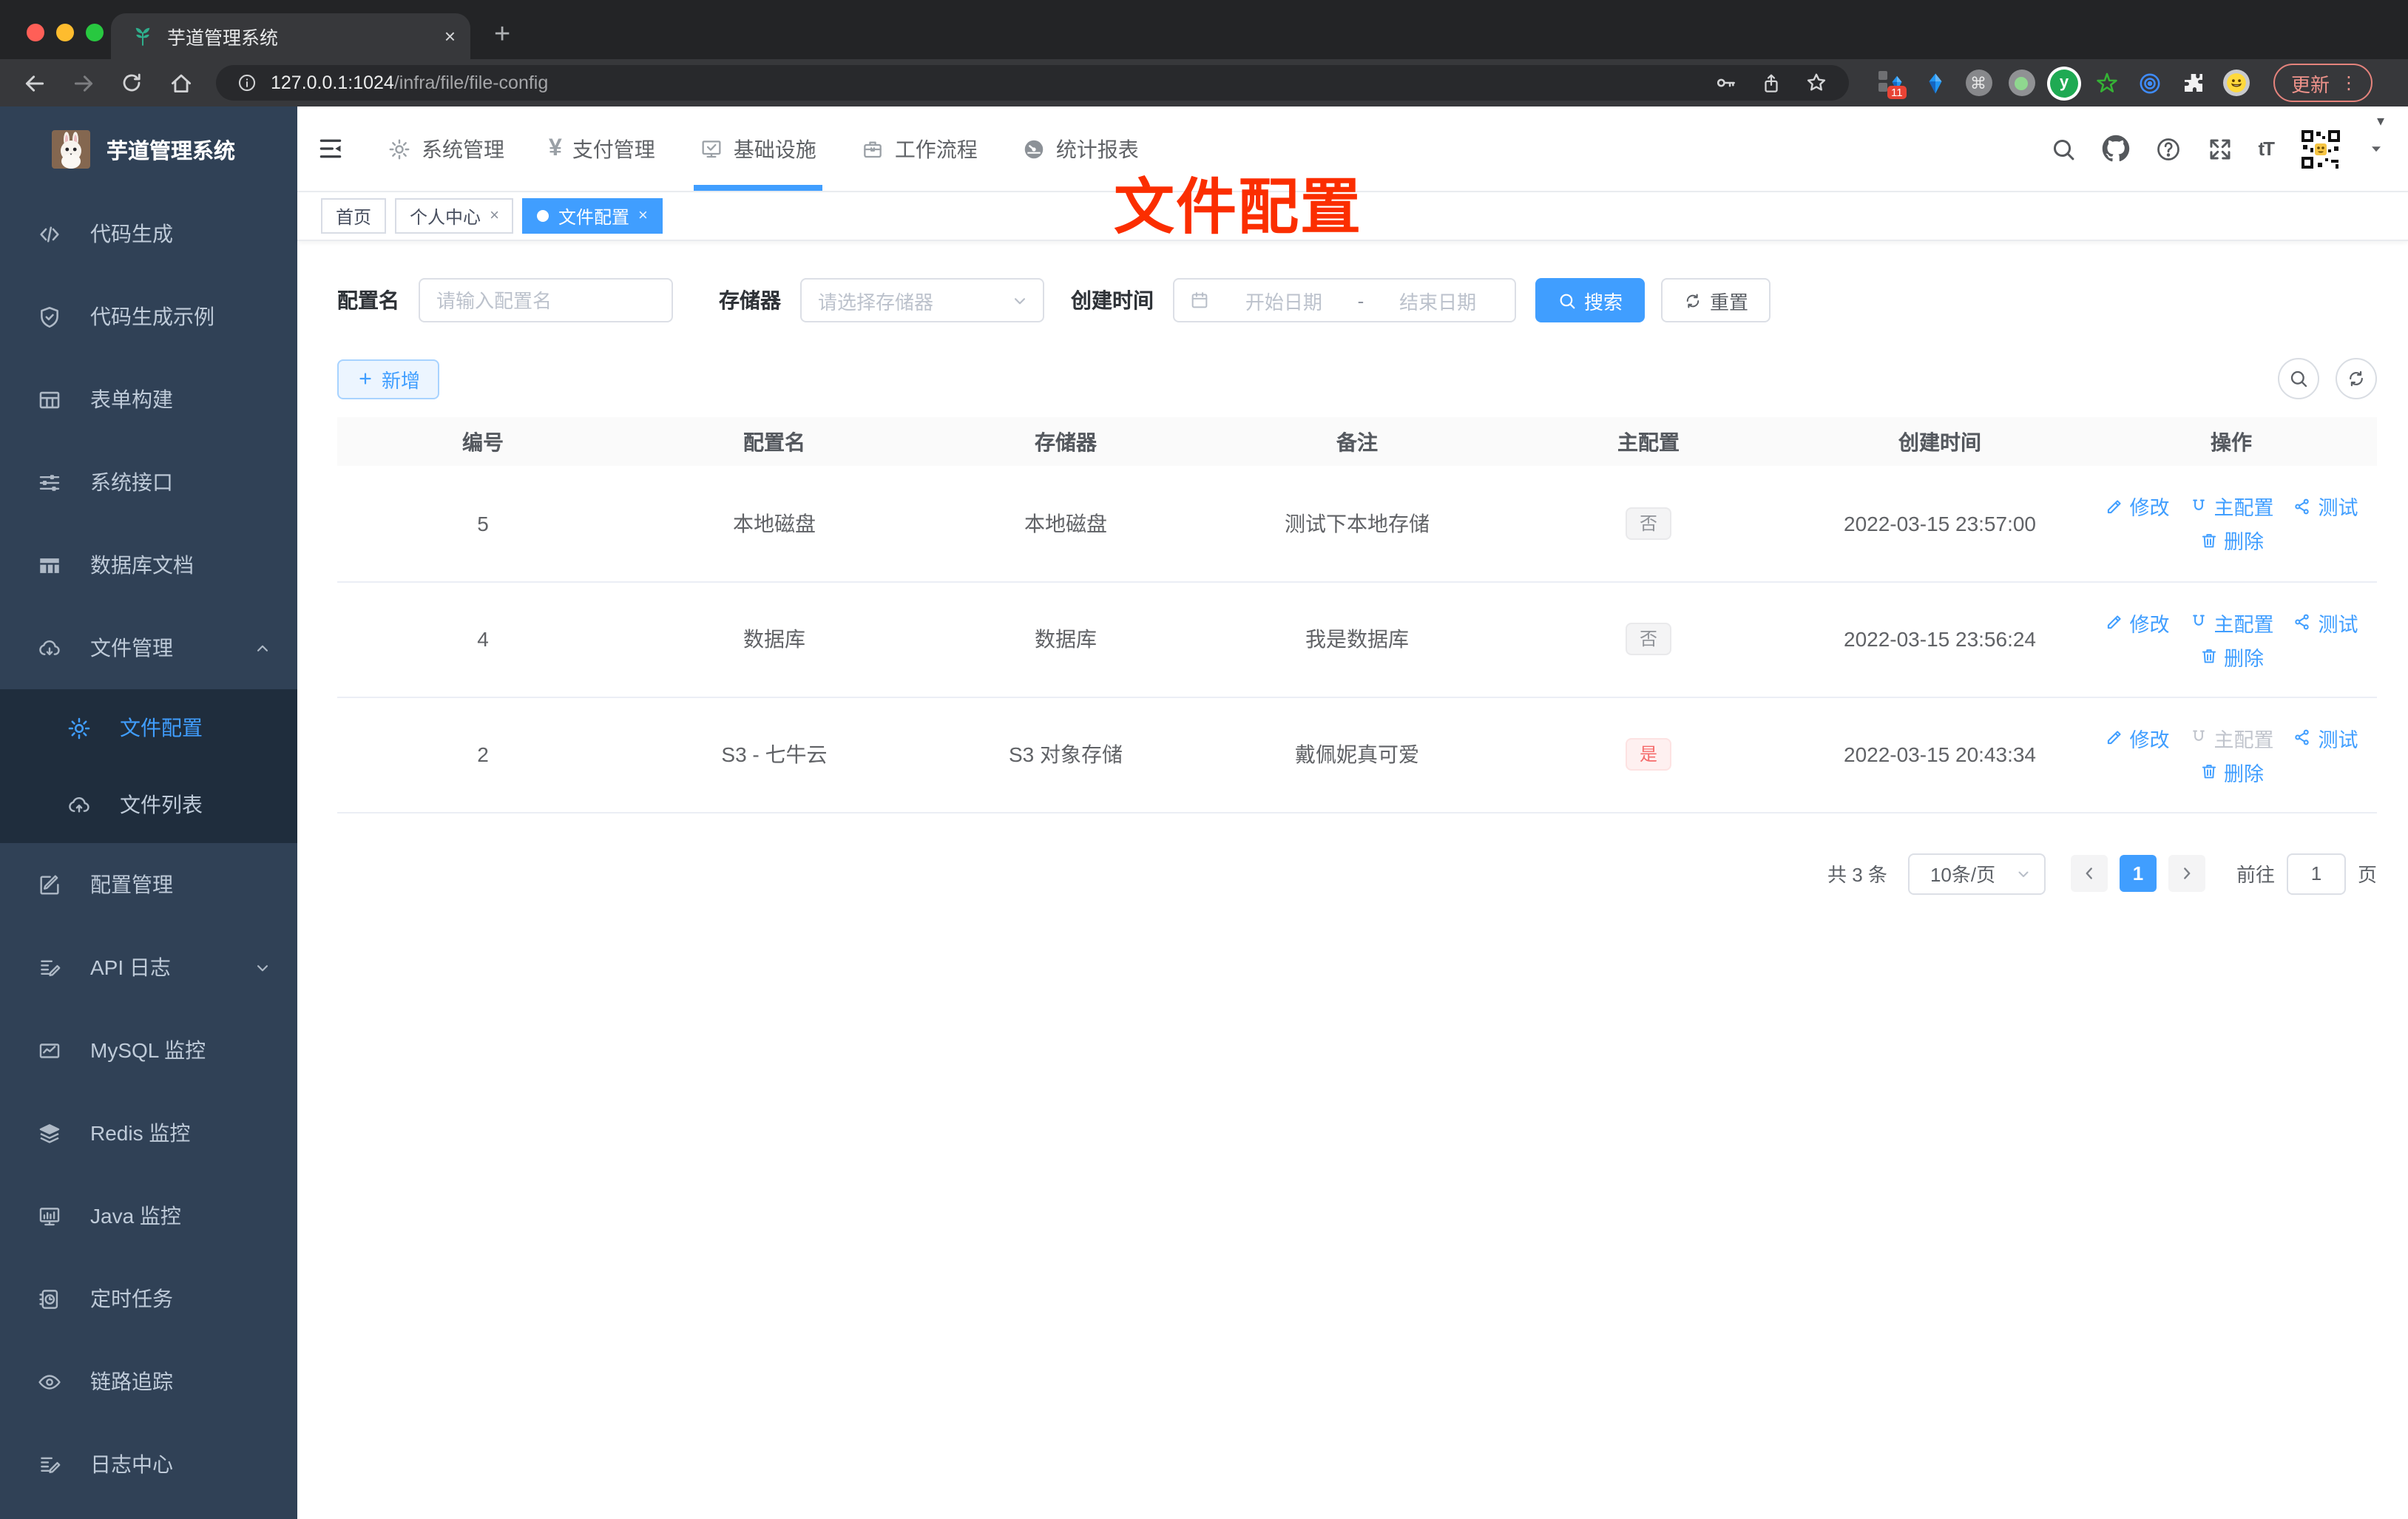 The image size is (2408, 1519). I want to click on fullscreen-icon, so click(2219, 148).